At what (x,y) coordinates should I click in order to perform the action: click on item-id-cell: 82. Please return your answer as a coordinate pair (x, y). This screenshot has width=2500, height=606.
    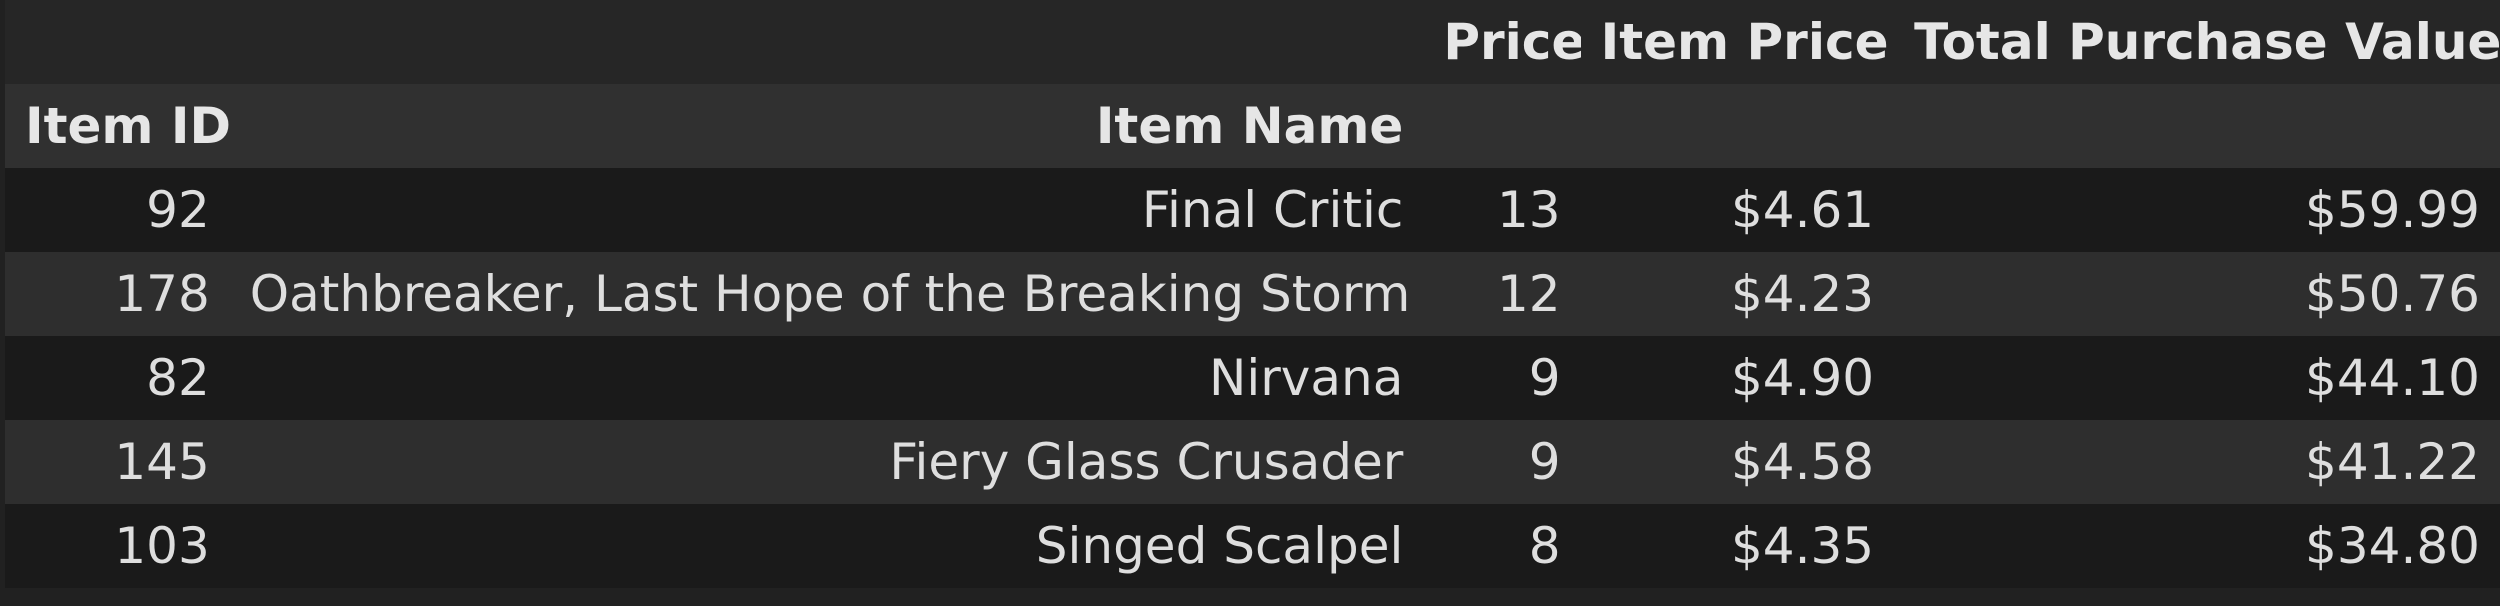
    Looking at the image, I should click on (178, 378).